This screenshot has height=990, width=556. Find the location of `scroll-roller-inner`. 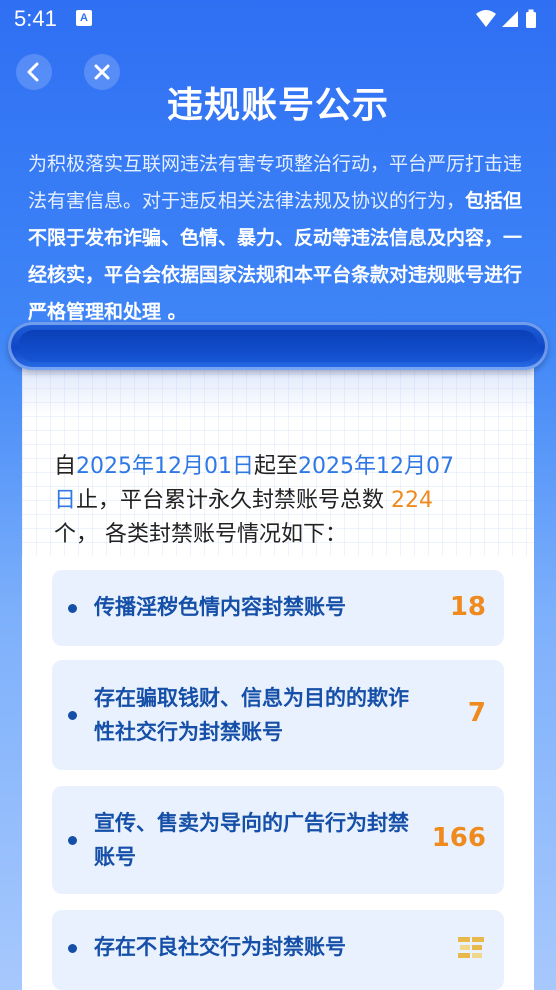

scroll-roller-inner is located at coordinates (278, 346).